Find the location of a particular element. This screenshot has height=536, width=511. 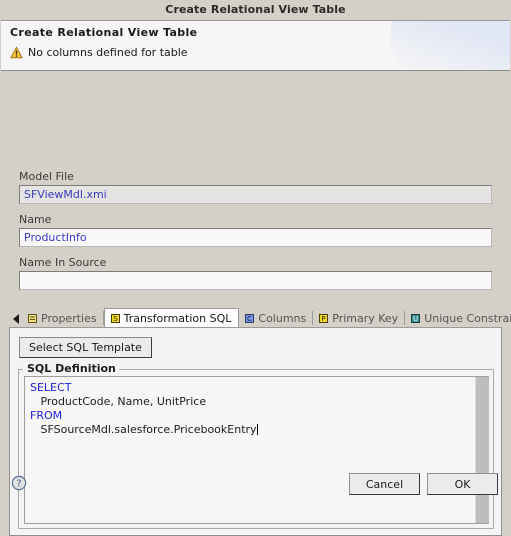

tab-scroll-left-button is located at coordinates (15, 318).